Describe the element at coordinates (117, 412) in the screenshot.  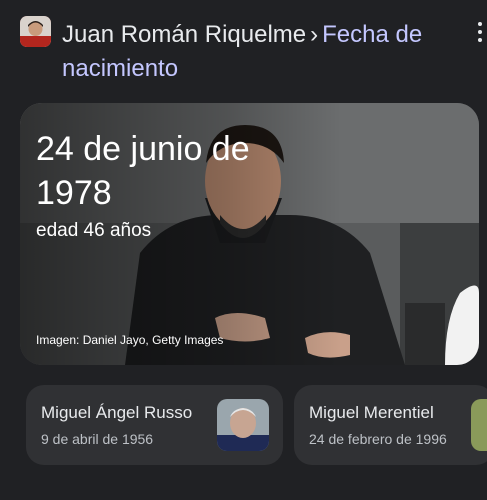
I see `related-person-name: Miguel Ángel Russo` at that location.